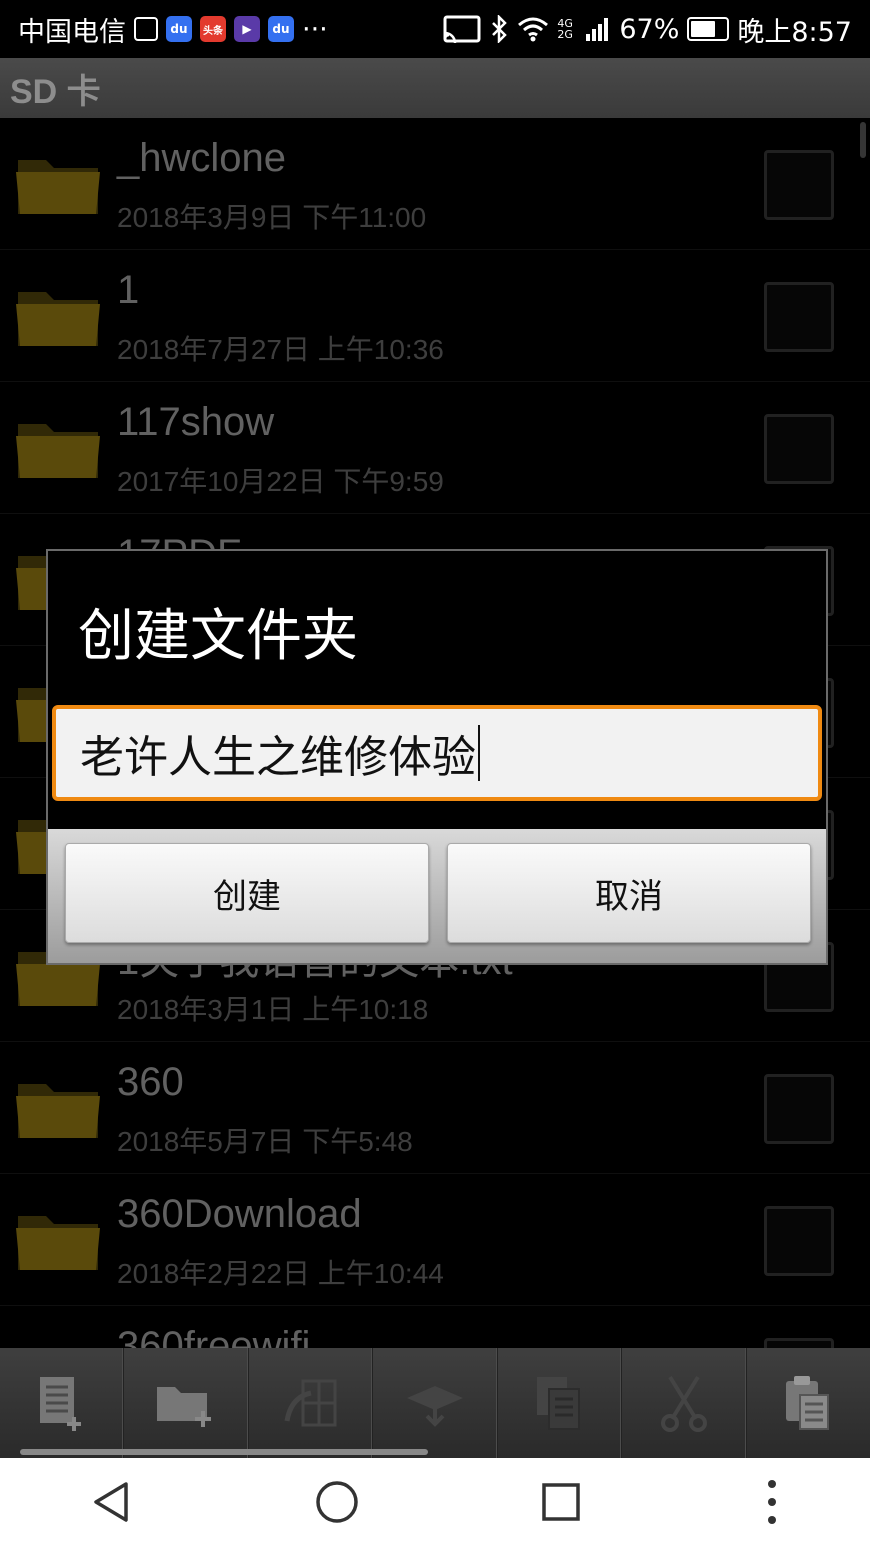 The height and width of the screenshot is (1546, 870). What do you see at coordinates (500, 29) in the screenshot?
I see `bluetooth-icon` at bounding box center [500, 29].